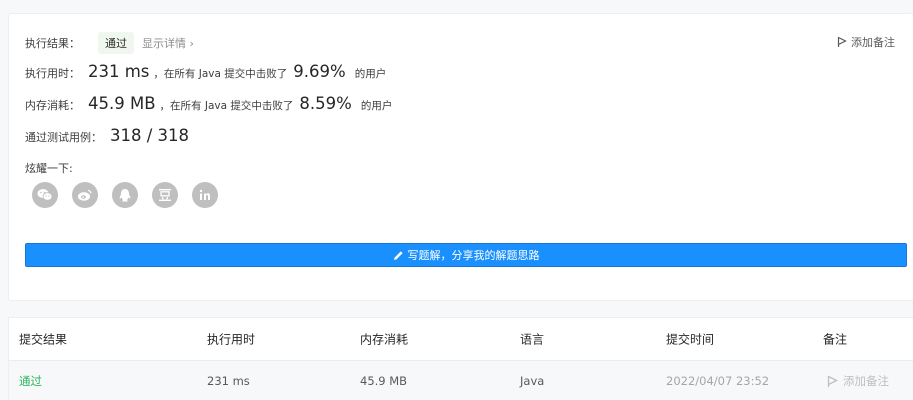 The image size is (913, 400). What do you see at coordinates (690, 339) in the screenshot?
I see `header-submit-time: 提交时间` at bounding box center [690, 339].